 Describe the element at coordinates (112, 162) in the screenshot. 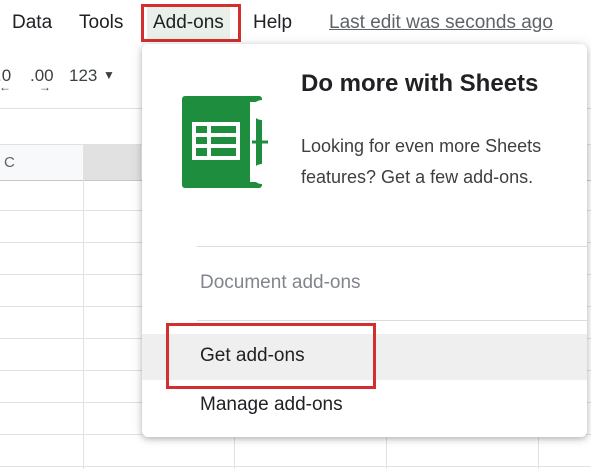

I see `column-header-selected` at that location.